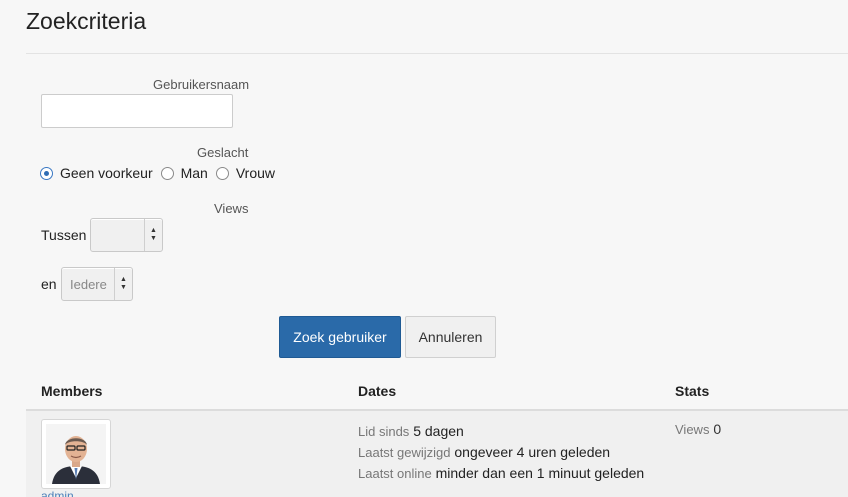 The width and height of the screenshot is (848, 497). What do you see at coordinates (64, 235) in the screenshot?
I see `between-label: Tussen` at bounding box center [64, 235].